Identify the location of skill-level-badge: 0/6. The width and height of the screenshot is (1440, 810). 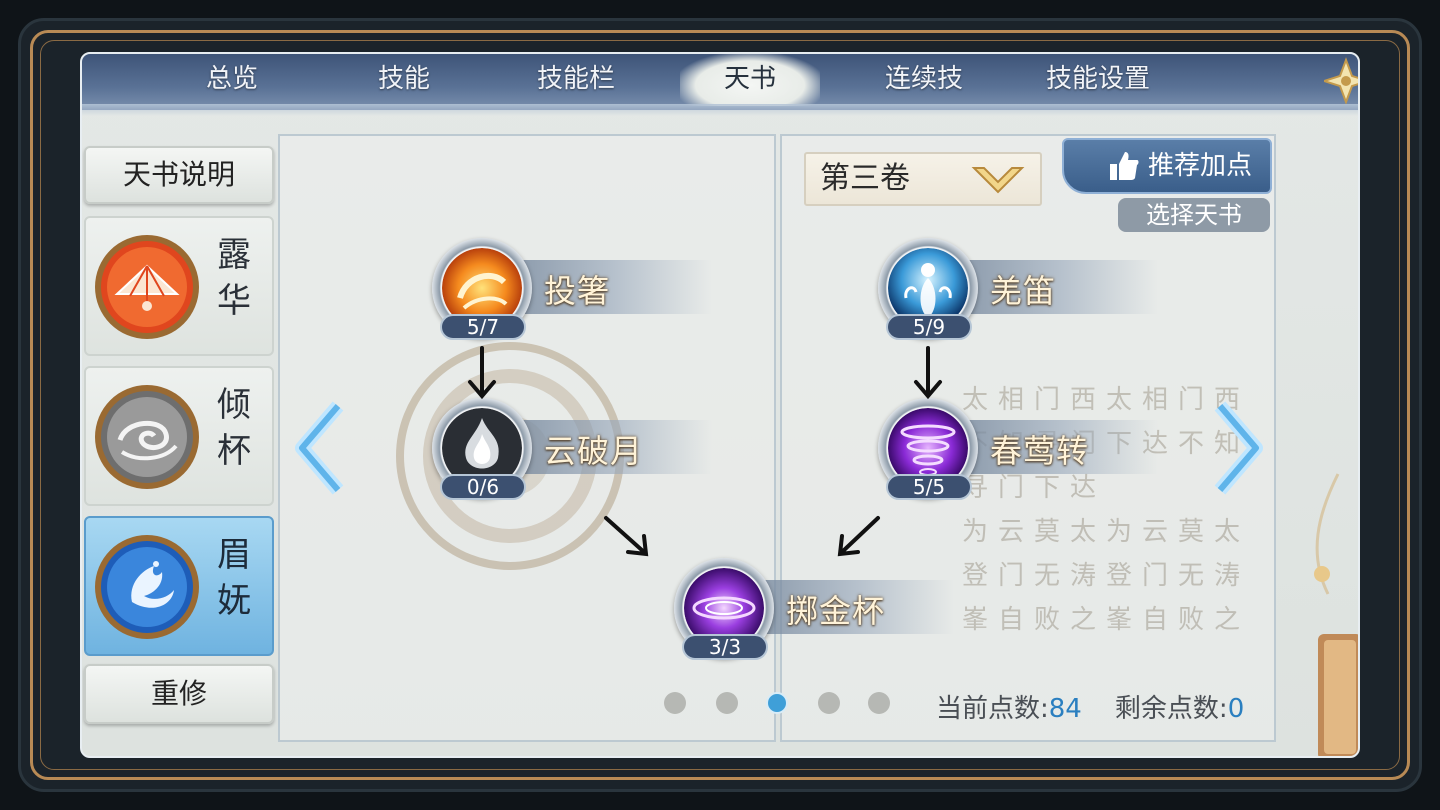
(483, 487).